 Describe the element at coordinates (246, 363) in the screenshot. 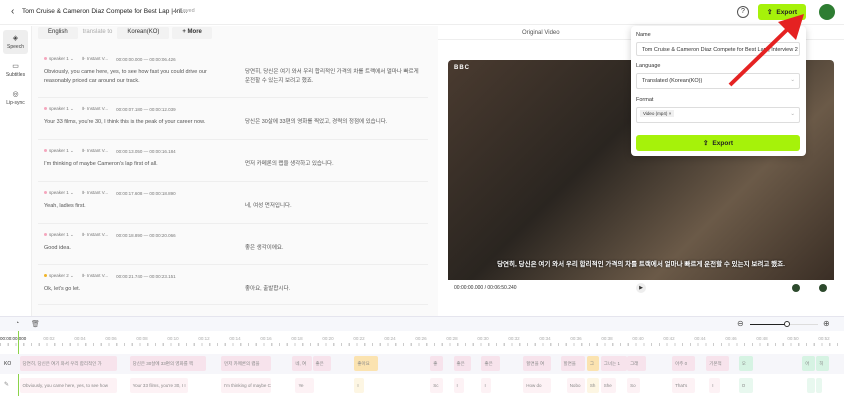

I see `timeline-clip: 먼저 카메론의 랩을` at that location.